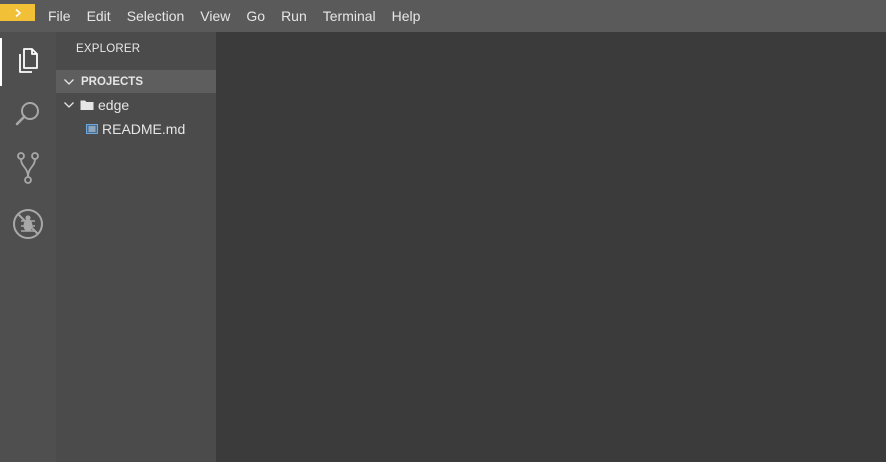 The image size is (886, 462). What do you see at coordinates (92, 129) in the screenshot?
I see `markdown-file-icon` at bounding box center [92, 129].